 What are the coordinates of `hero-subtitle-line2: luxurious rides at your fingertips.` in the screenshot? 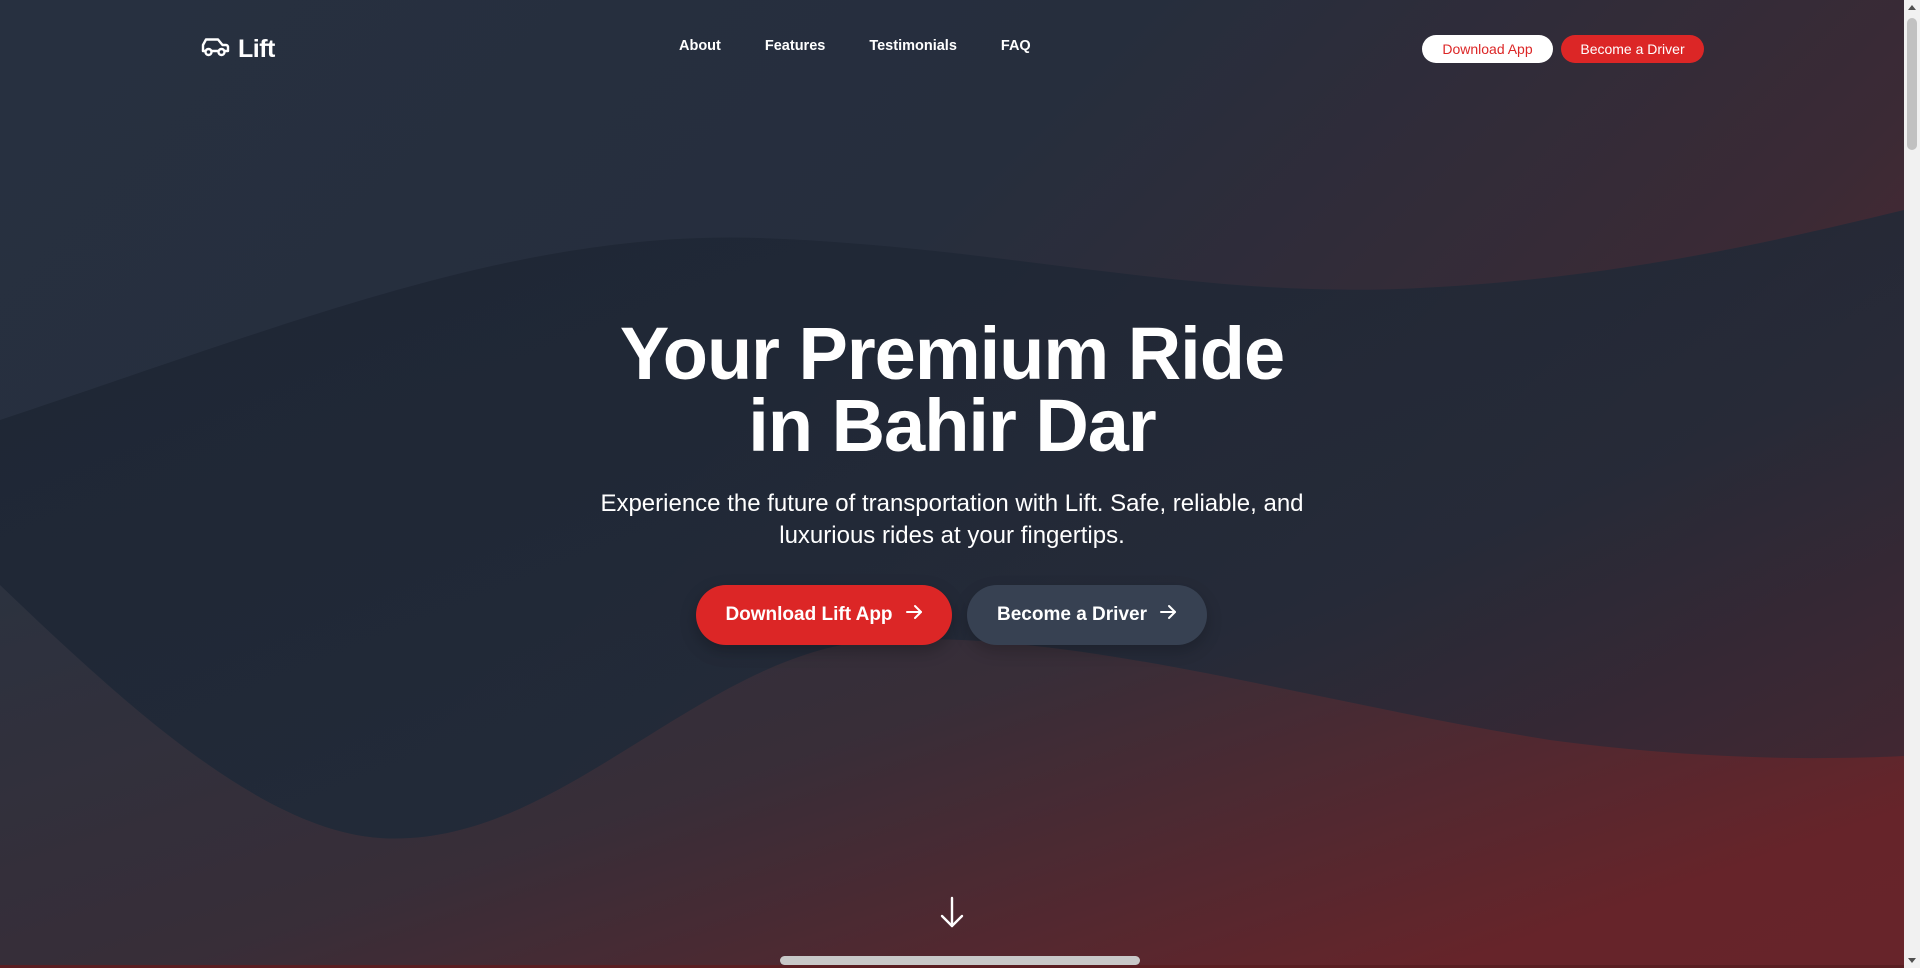 It's located at (952, 535).